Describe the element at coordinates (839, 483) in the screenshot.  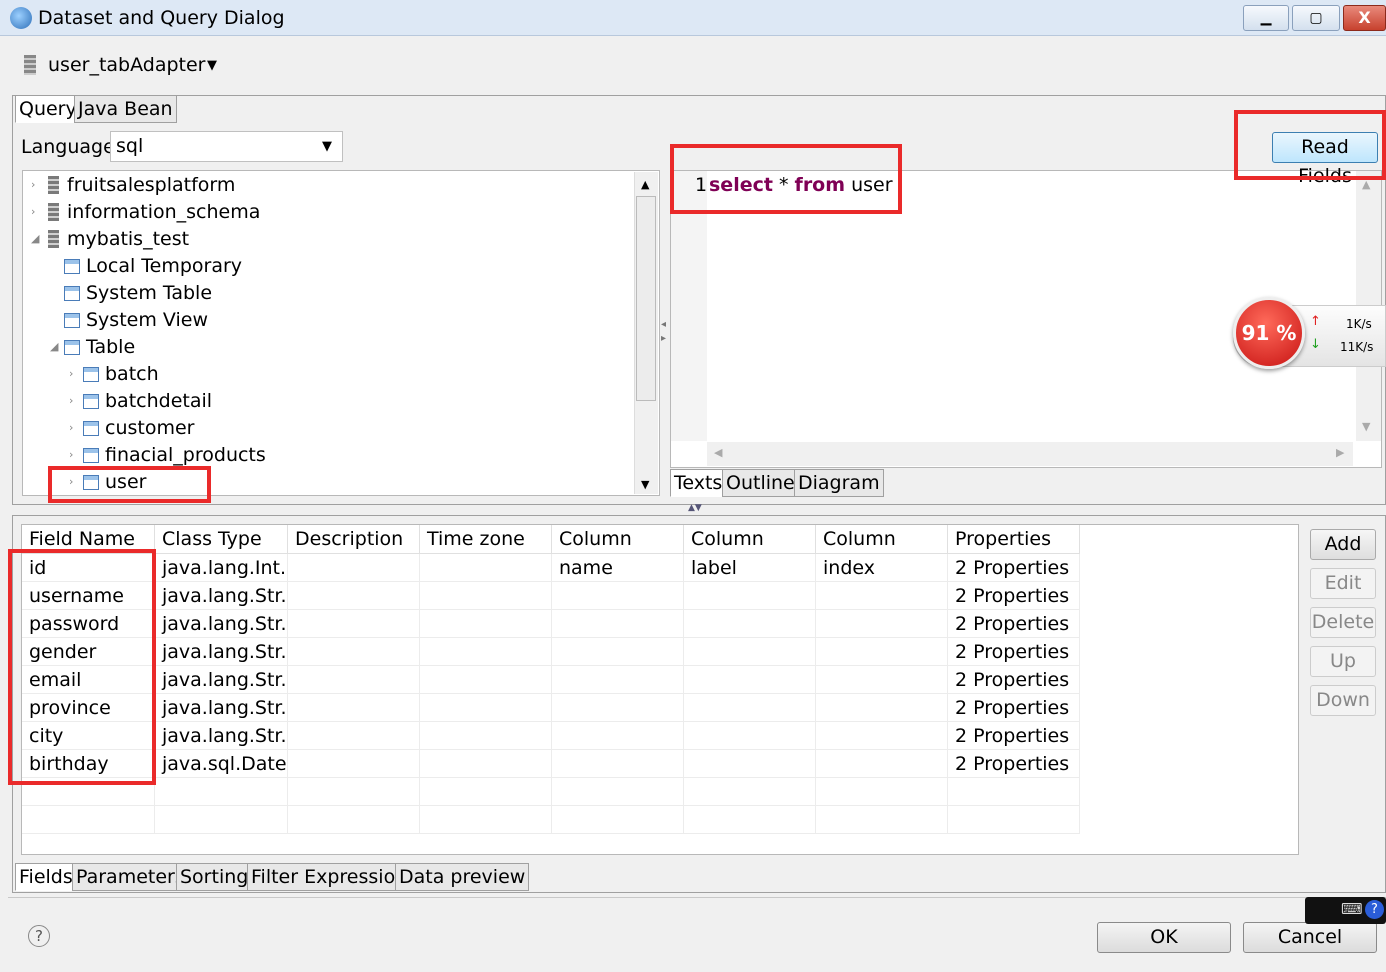
I see `tab-diagram: Diagram` at that location.